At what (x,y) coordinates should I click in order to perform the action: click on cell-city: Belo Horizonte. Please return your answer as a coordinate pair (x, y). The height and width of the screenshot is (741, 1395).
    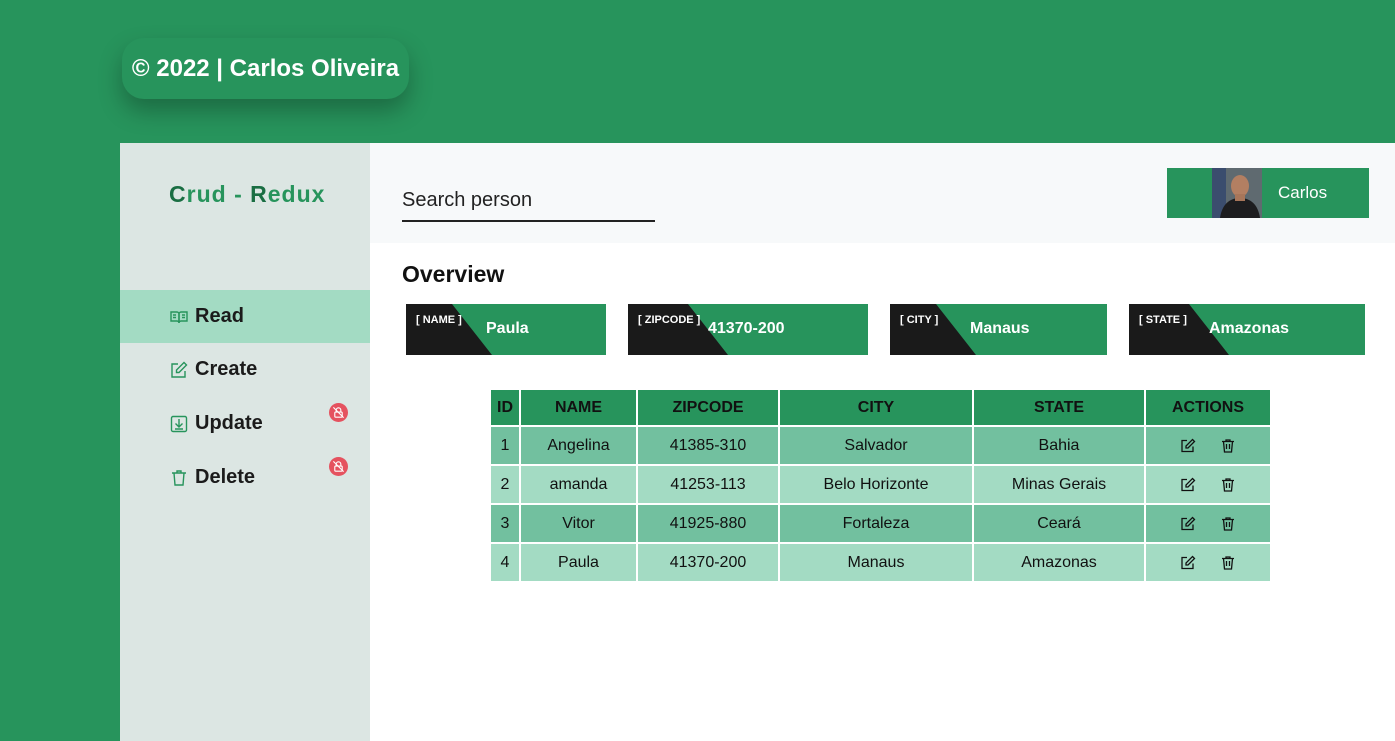
    Looking at the image, I should click on (876, 484).